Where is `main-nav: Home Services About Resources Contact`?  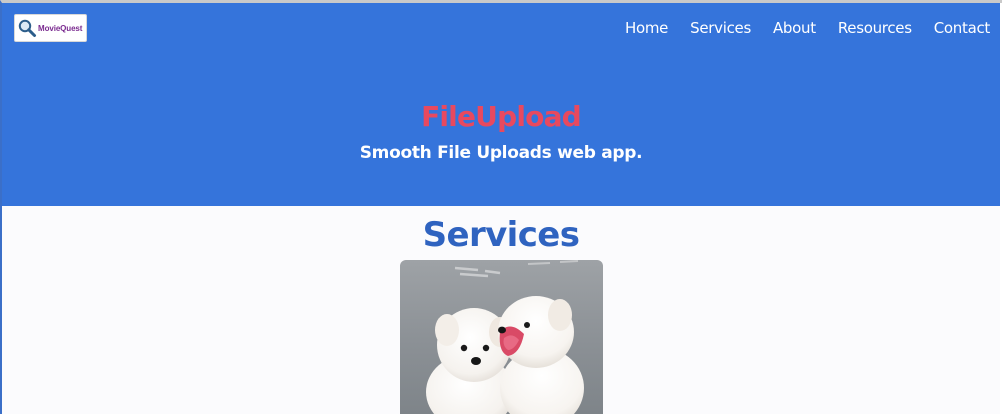
main-nav: Home Services About Resources Contact is located at coordinates (802, 28).